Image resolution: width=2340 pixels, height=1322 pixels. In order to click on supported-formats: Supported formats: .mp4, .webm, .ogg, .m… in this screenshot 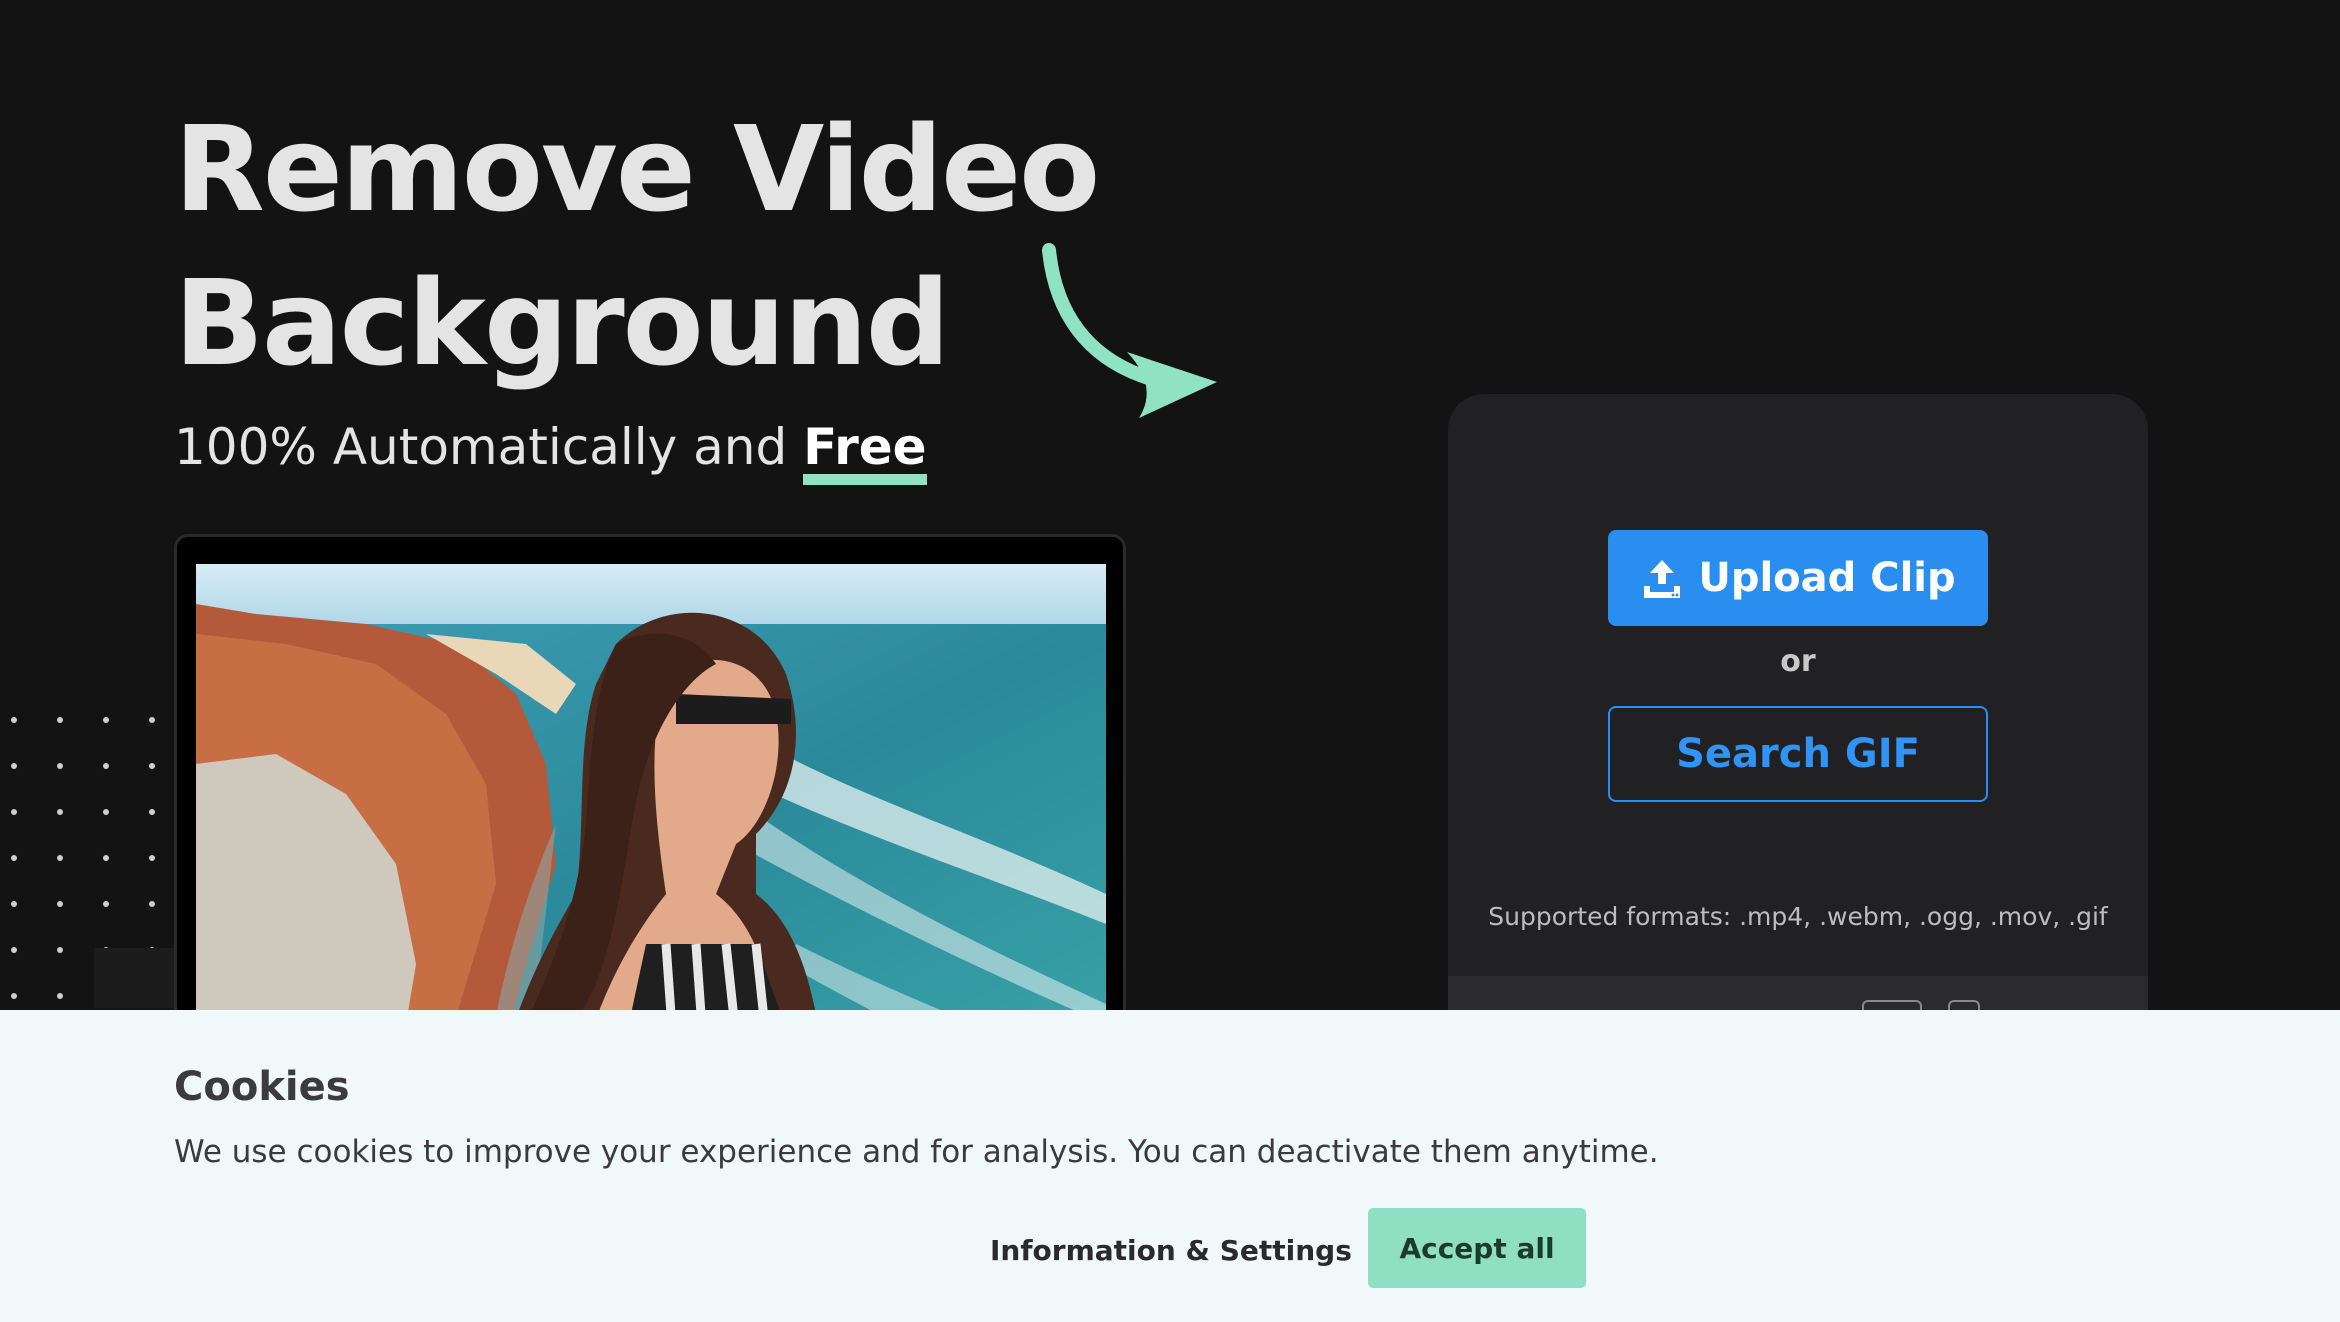, I will do `click(1798, 916)`.